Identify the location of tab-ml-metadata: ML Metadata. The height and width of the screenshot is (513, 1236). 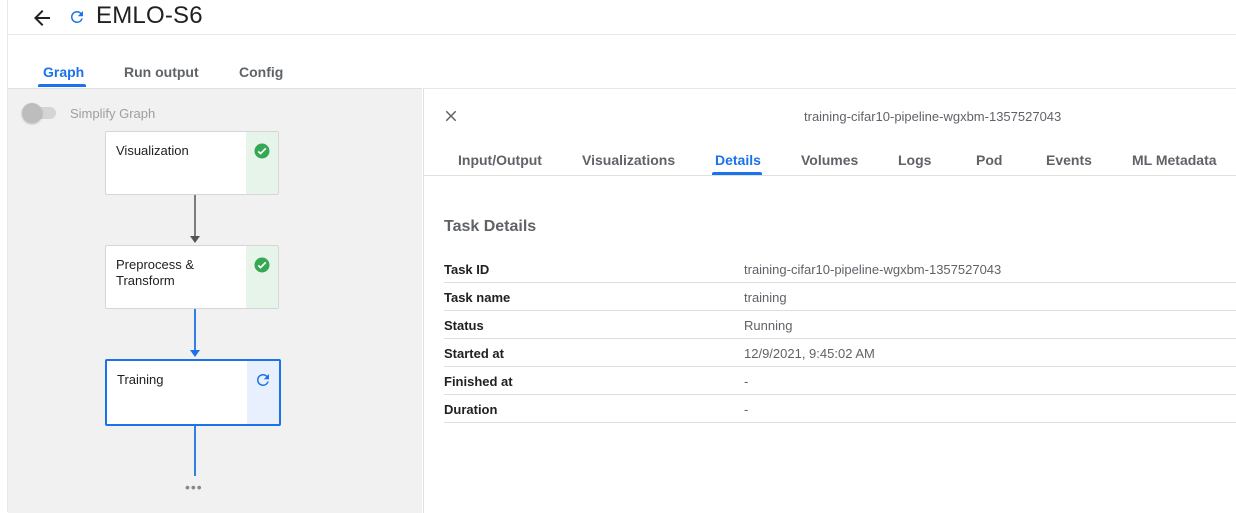
(1174, 160).